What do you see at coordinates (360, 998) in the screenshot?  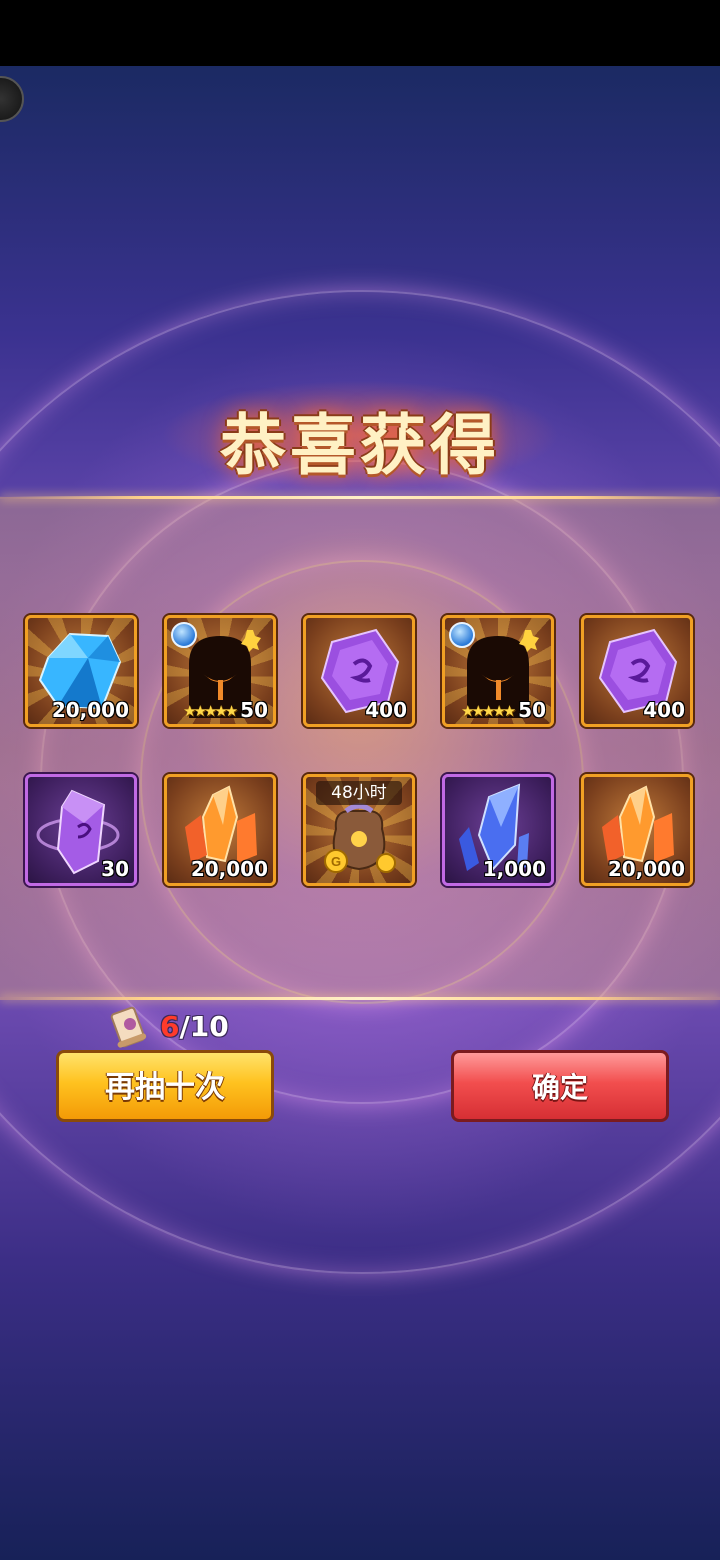 I see `panel-bottom-line` at bounding box center [360, 998].